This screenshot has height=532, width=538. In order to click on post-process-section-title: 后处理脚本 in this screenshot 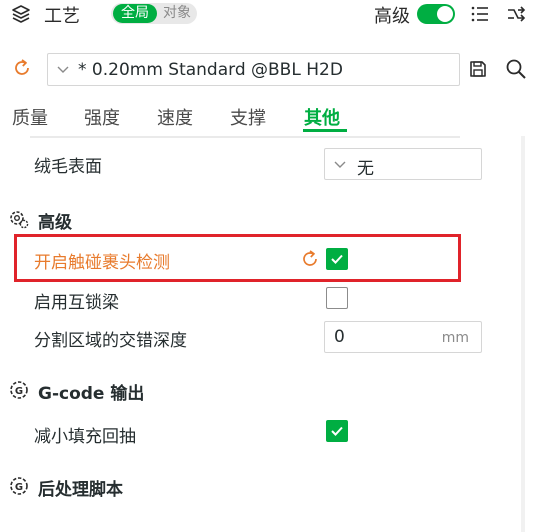, I will do `click(80, 490)`.